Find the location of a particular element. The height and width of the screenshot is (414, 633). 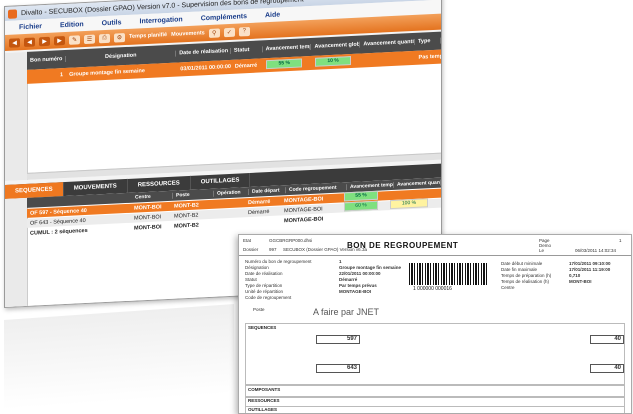

col-poste: Poste is located at coordinates (193, 194).